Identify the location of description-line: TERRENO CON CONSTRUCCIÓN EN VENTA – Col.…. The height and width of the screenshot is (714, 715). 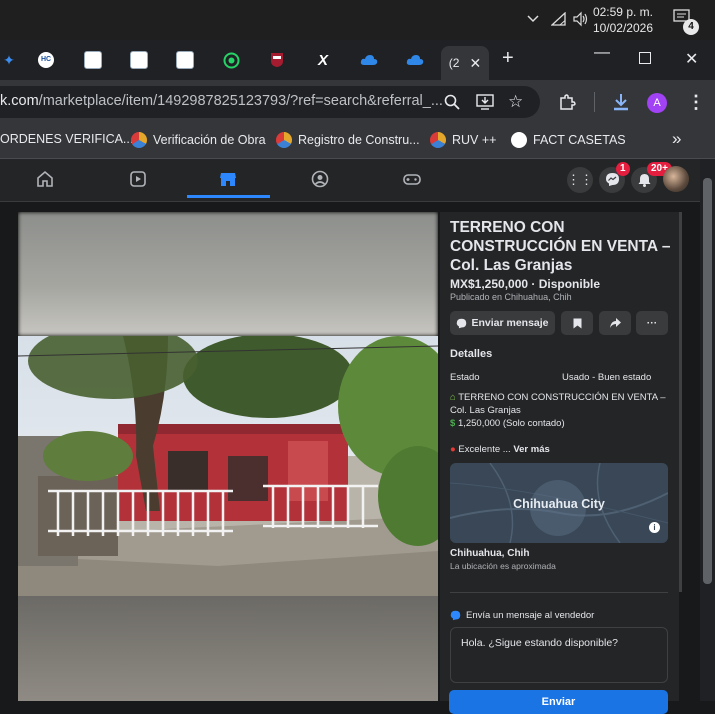
(558, 404).